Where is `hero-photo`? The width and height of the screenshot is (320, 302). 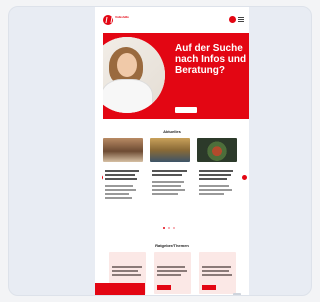
hero-photo is located at coordinates (134, 75).